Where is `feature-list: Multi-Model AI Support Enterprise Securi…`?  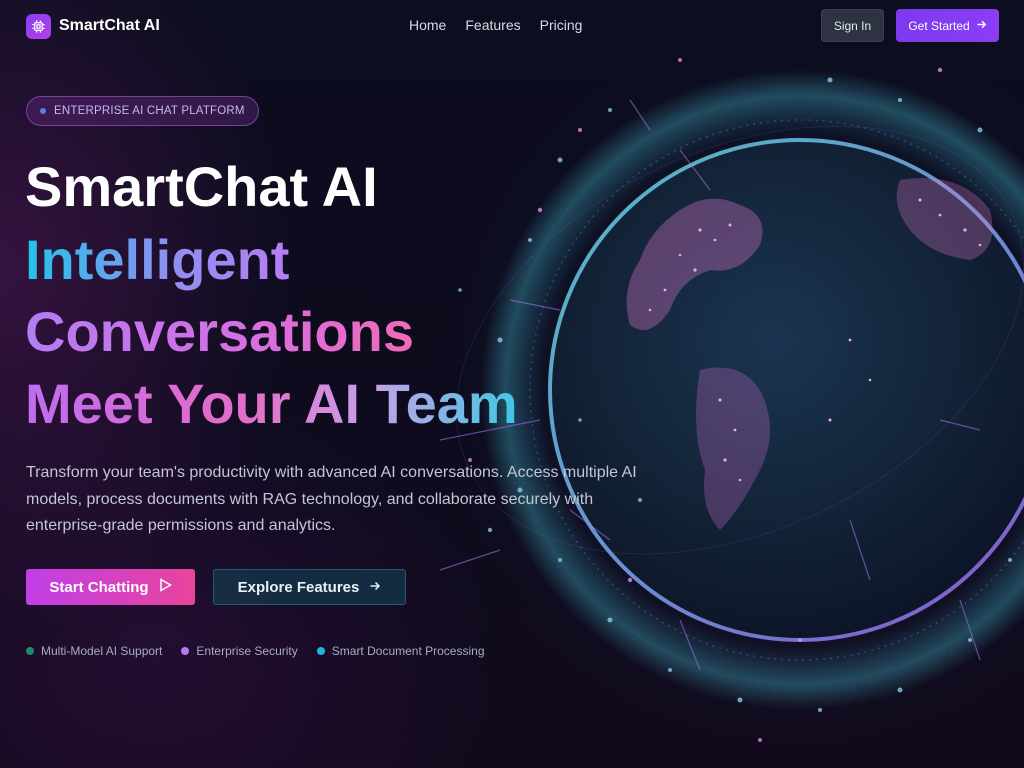
feature-list: Multi-Model AI Support Enterprise Securi… is located at coordinates (255, 651).